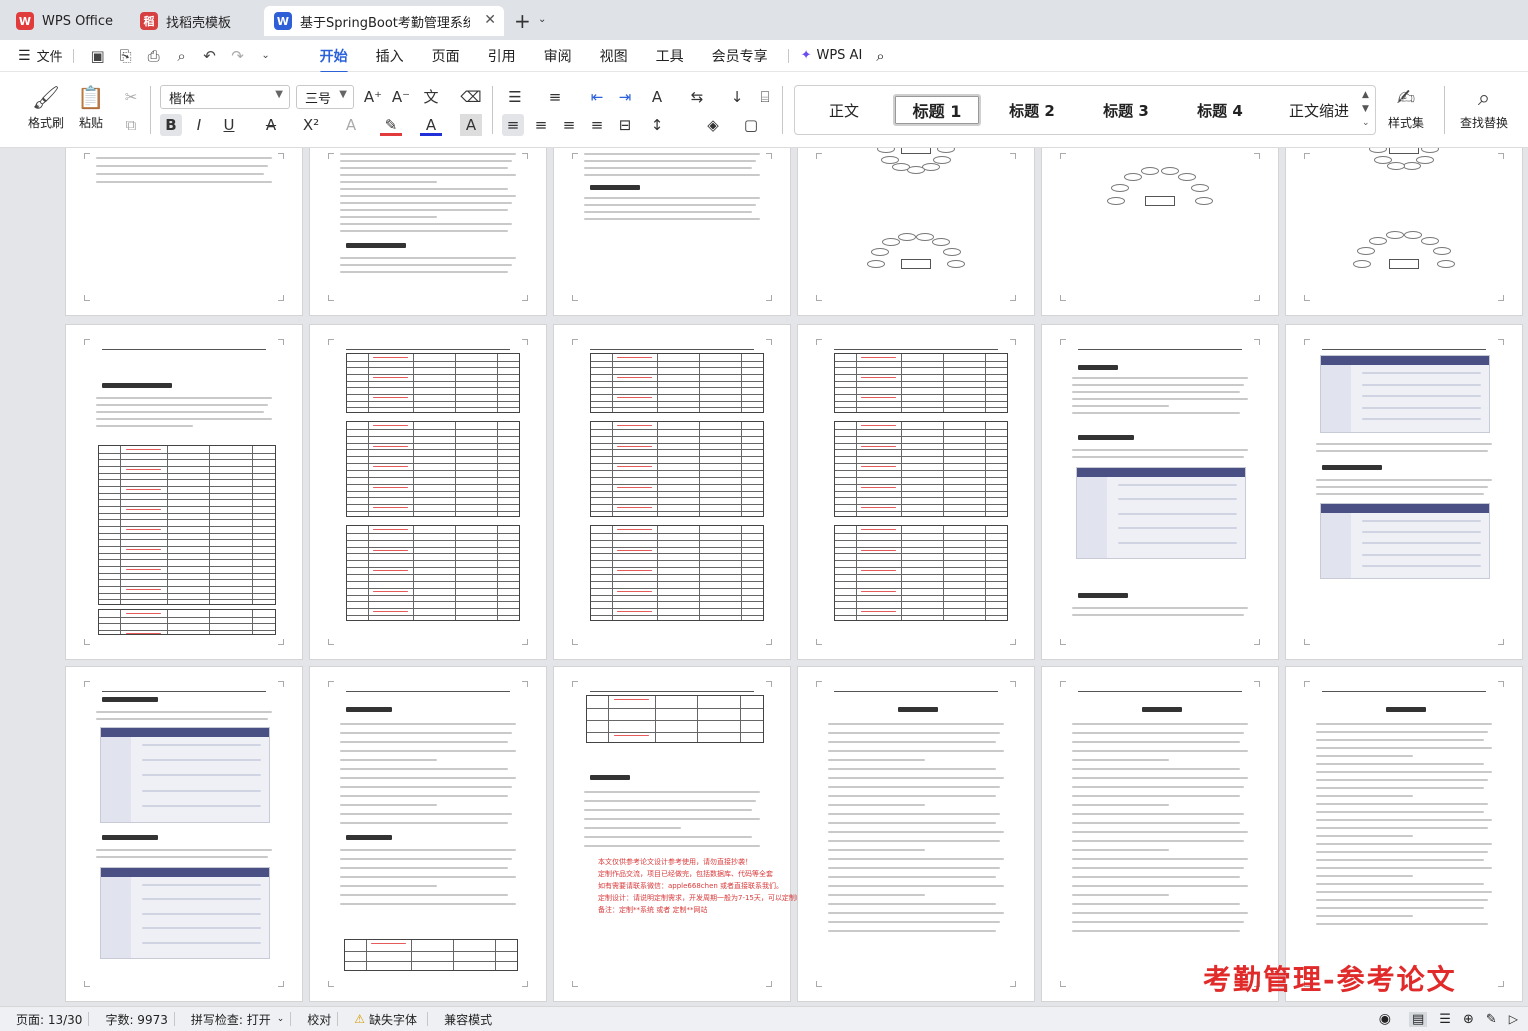 Image resolution: width=1528 pixels, height=1031 pixels. I want to click on style-set-button: ✍ 样式集, so click(1406, 107).